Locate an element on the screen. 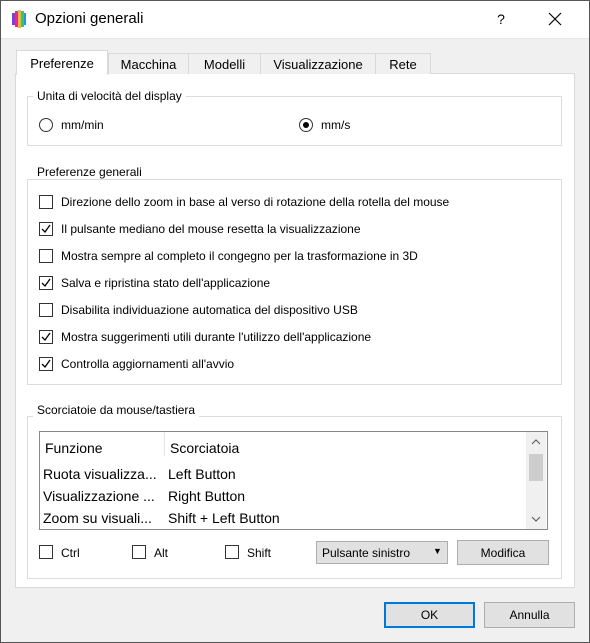  checkbox-ctrl is located at coordinates (46, 552).